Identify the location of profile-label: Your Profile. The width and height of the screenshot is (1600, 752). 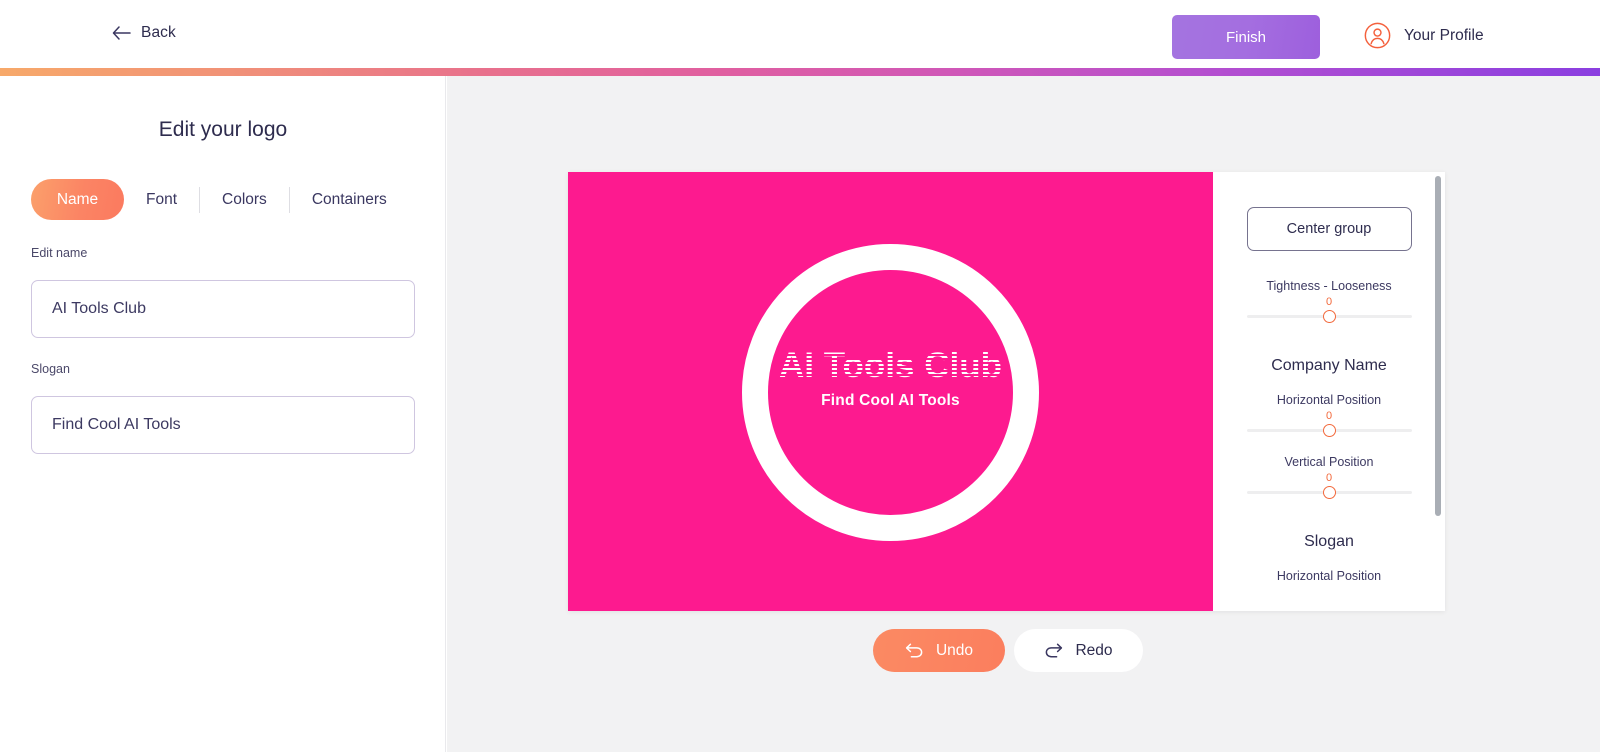
(1444, 35).